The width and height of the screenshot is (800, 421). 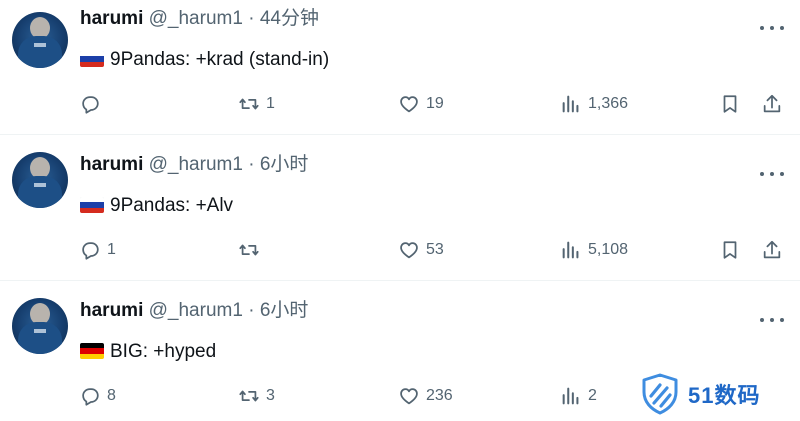 I want to click on retweet-button: 3, so click(x=256, y=396).